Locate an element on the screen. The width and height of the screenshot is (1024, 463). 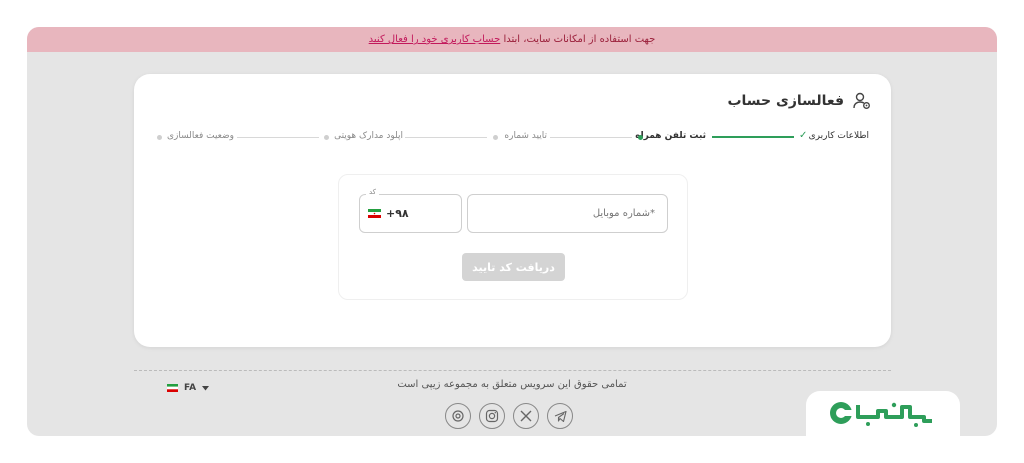
country-code-select: کد +۹۸ is located at coordinates (410, 210).